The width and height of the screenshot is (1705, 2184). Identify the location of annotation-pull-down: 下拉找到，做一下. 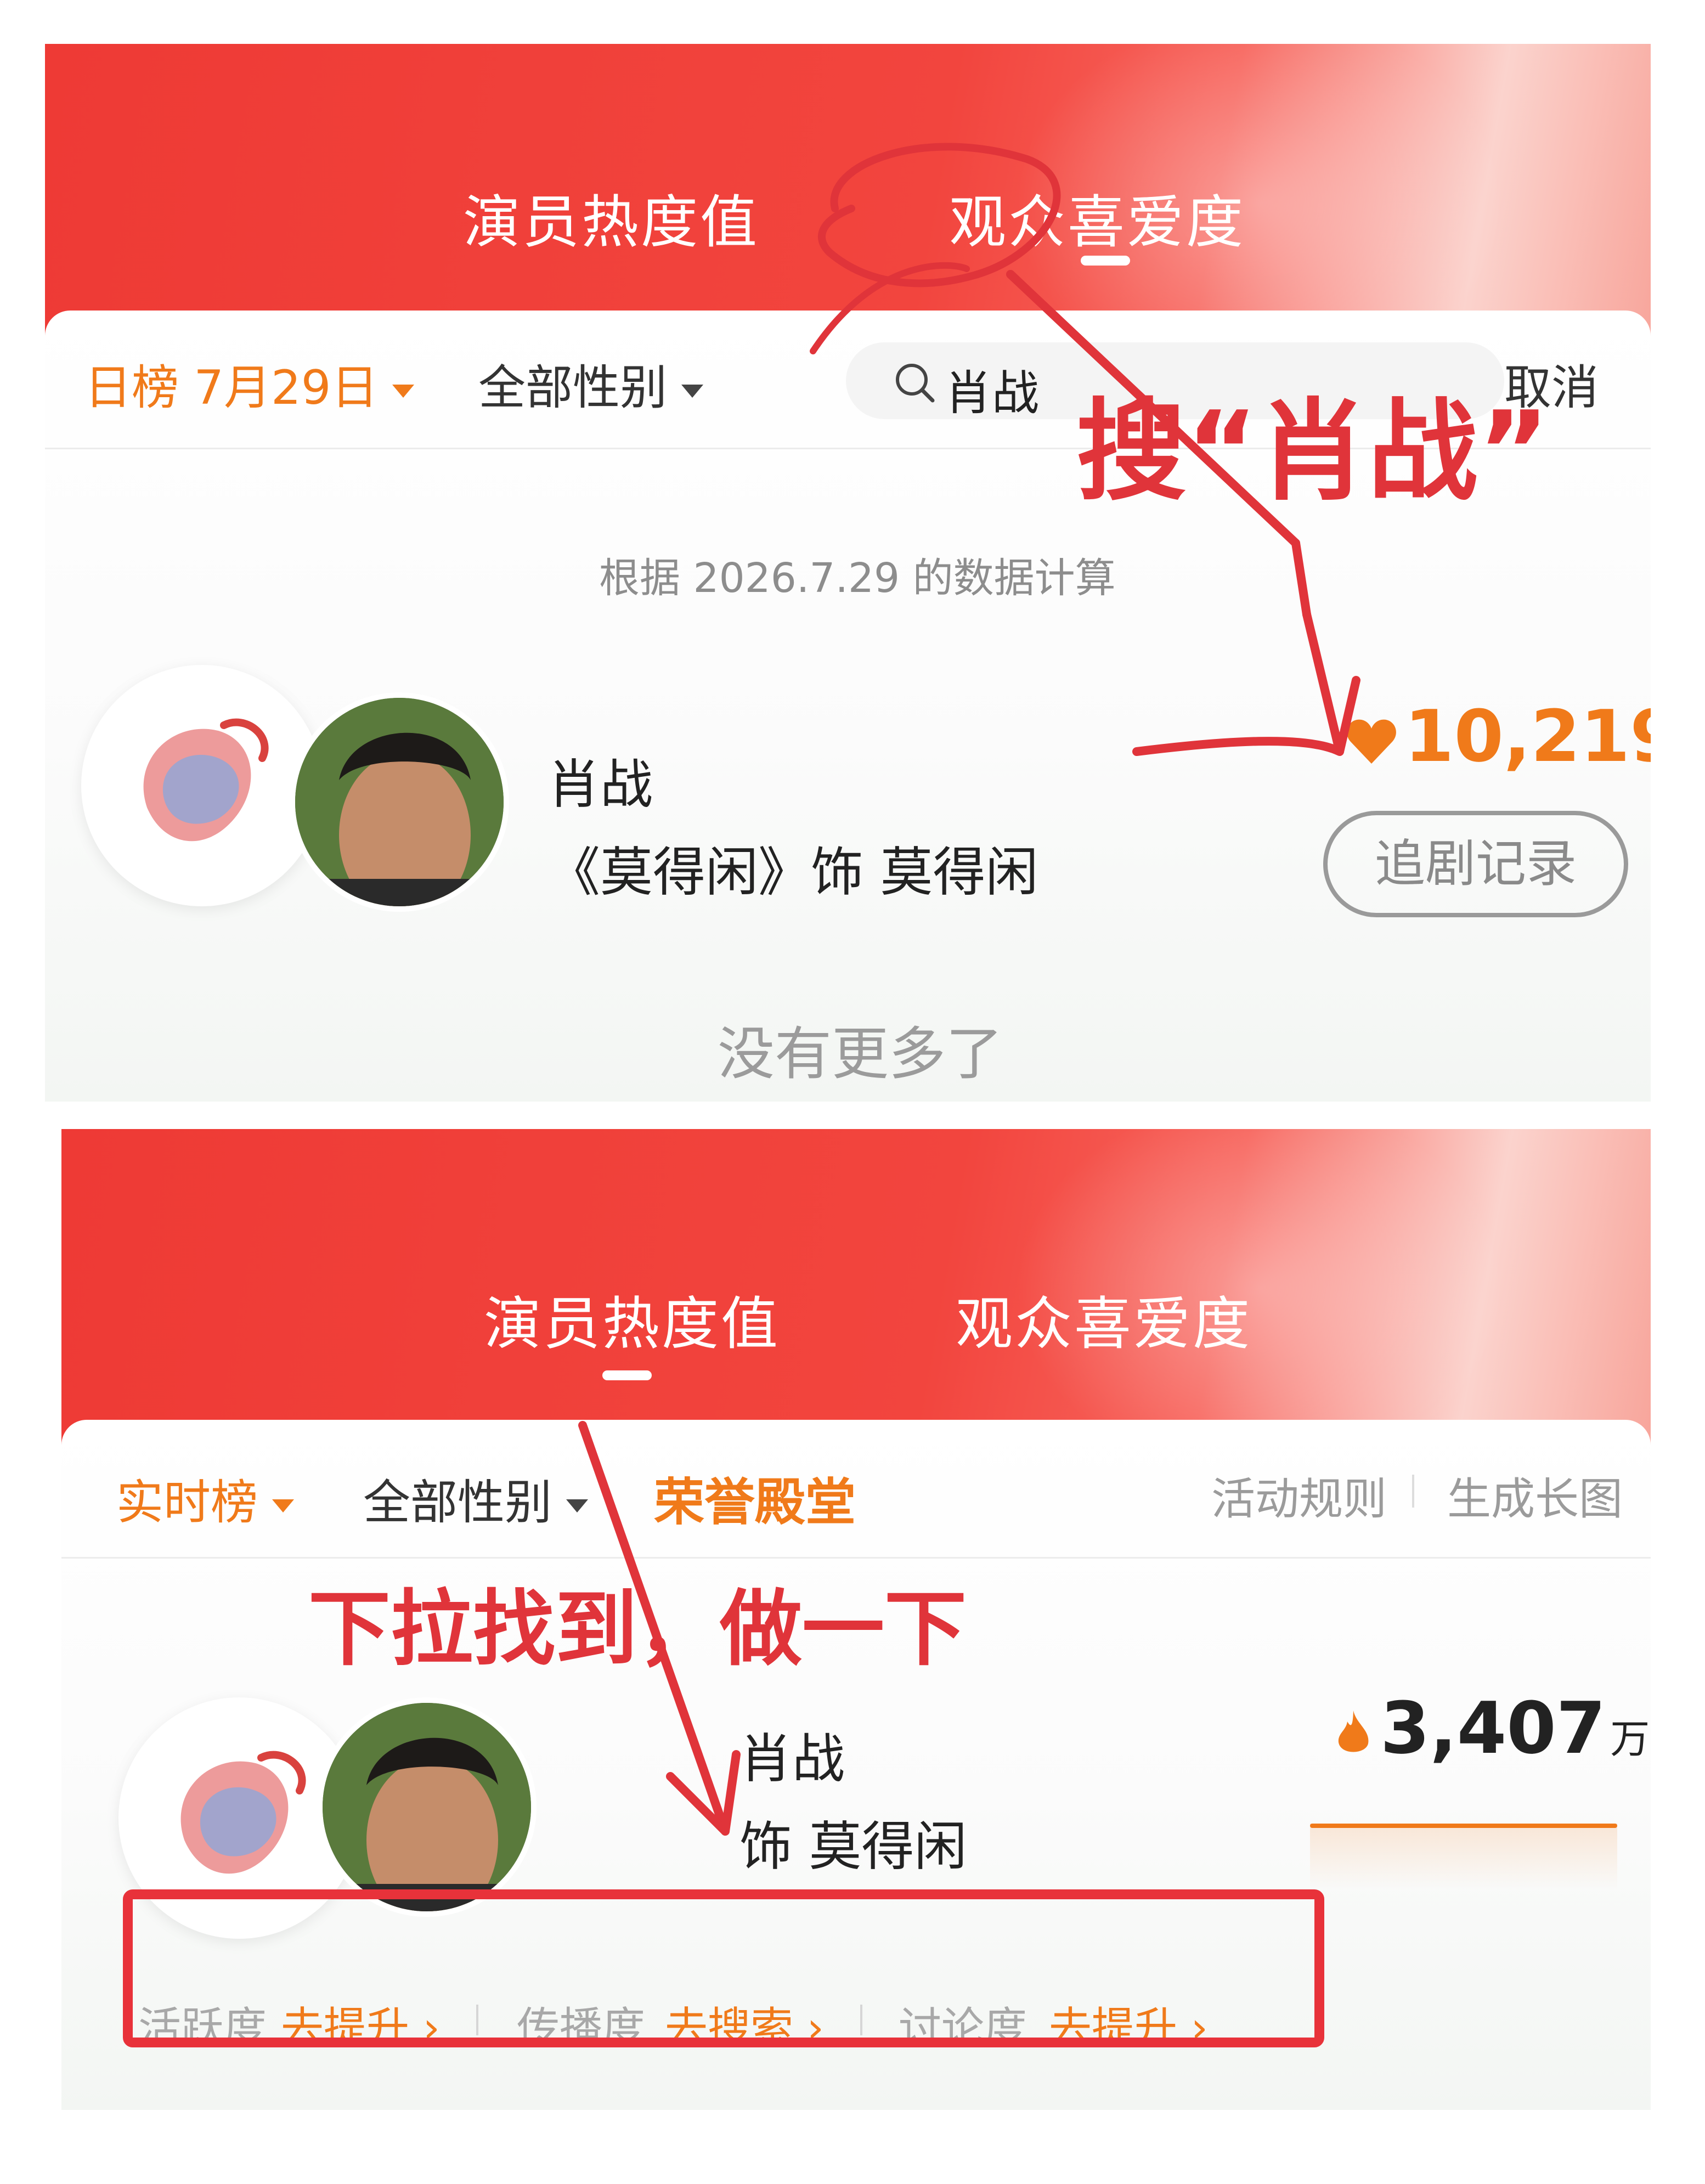
(637, 1629).